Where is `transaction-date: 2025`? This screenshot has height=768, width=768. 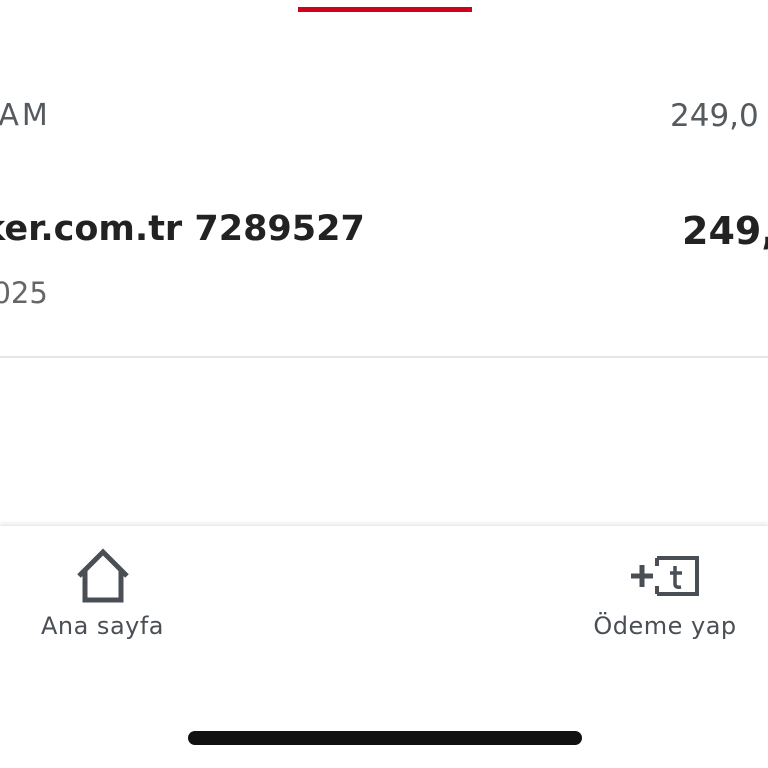
transaction-date: 2025 is located at coordinates (24, 293).